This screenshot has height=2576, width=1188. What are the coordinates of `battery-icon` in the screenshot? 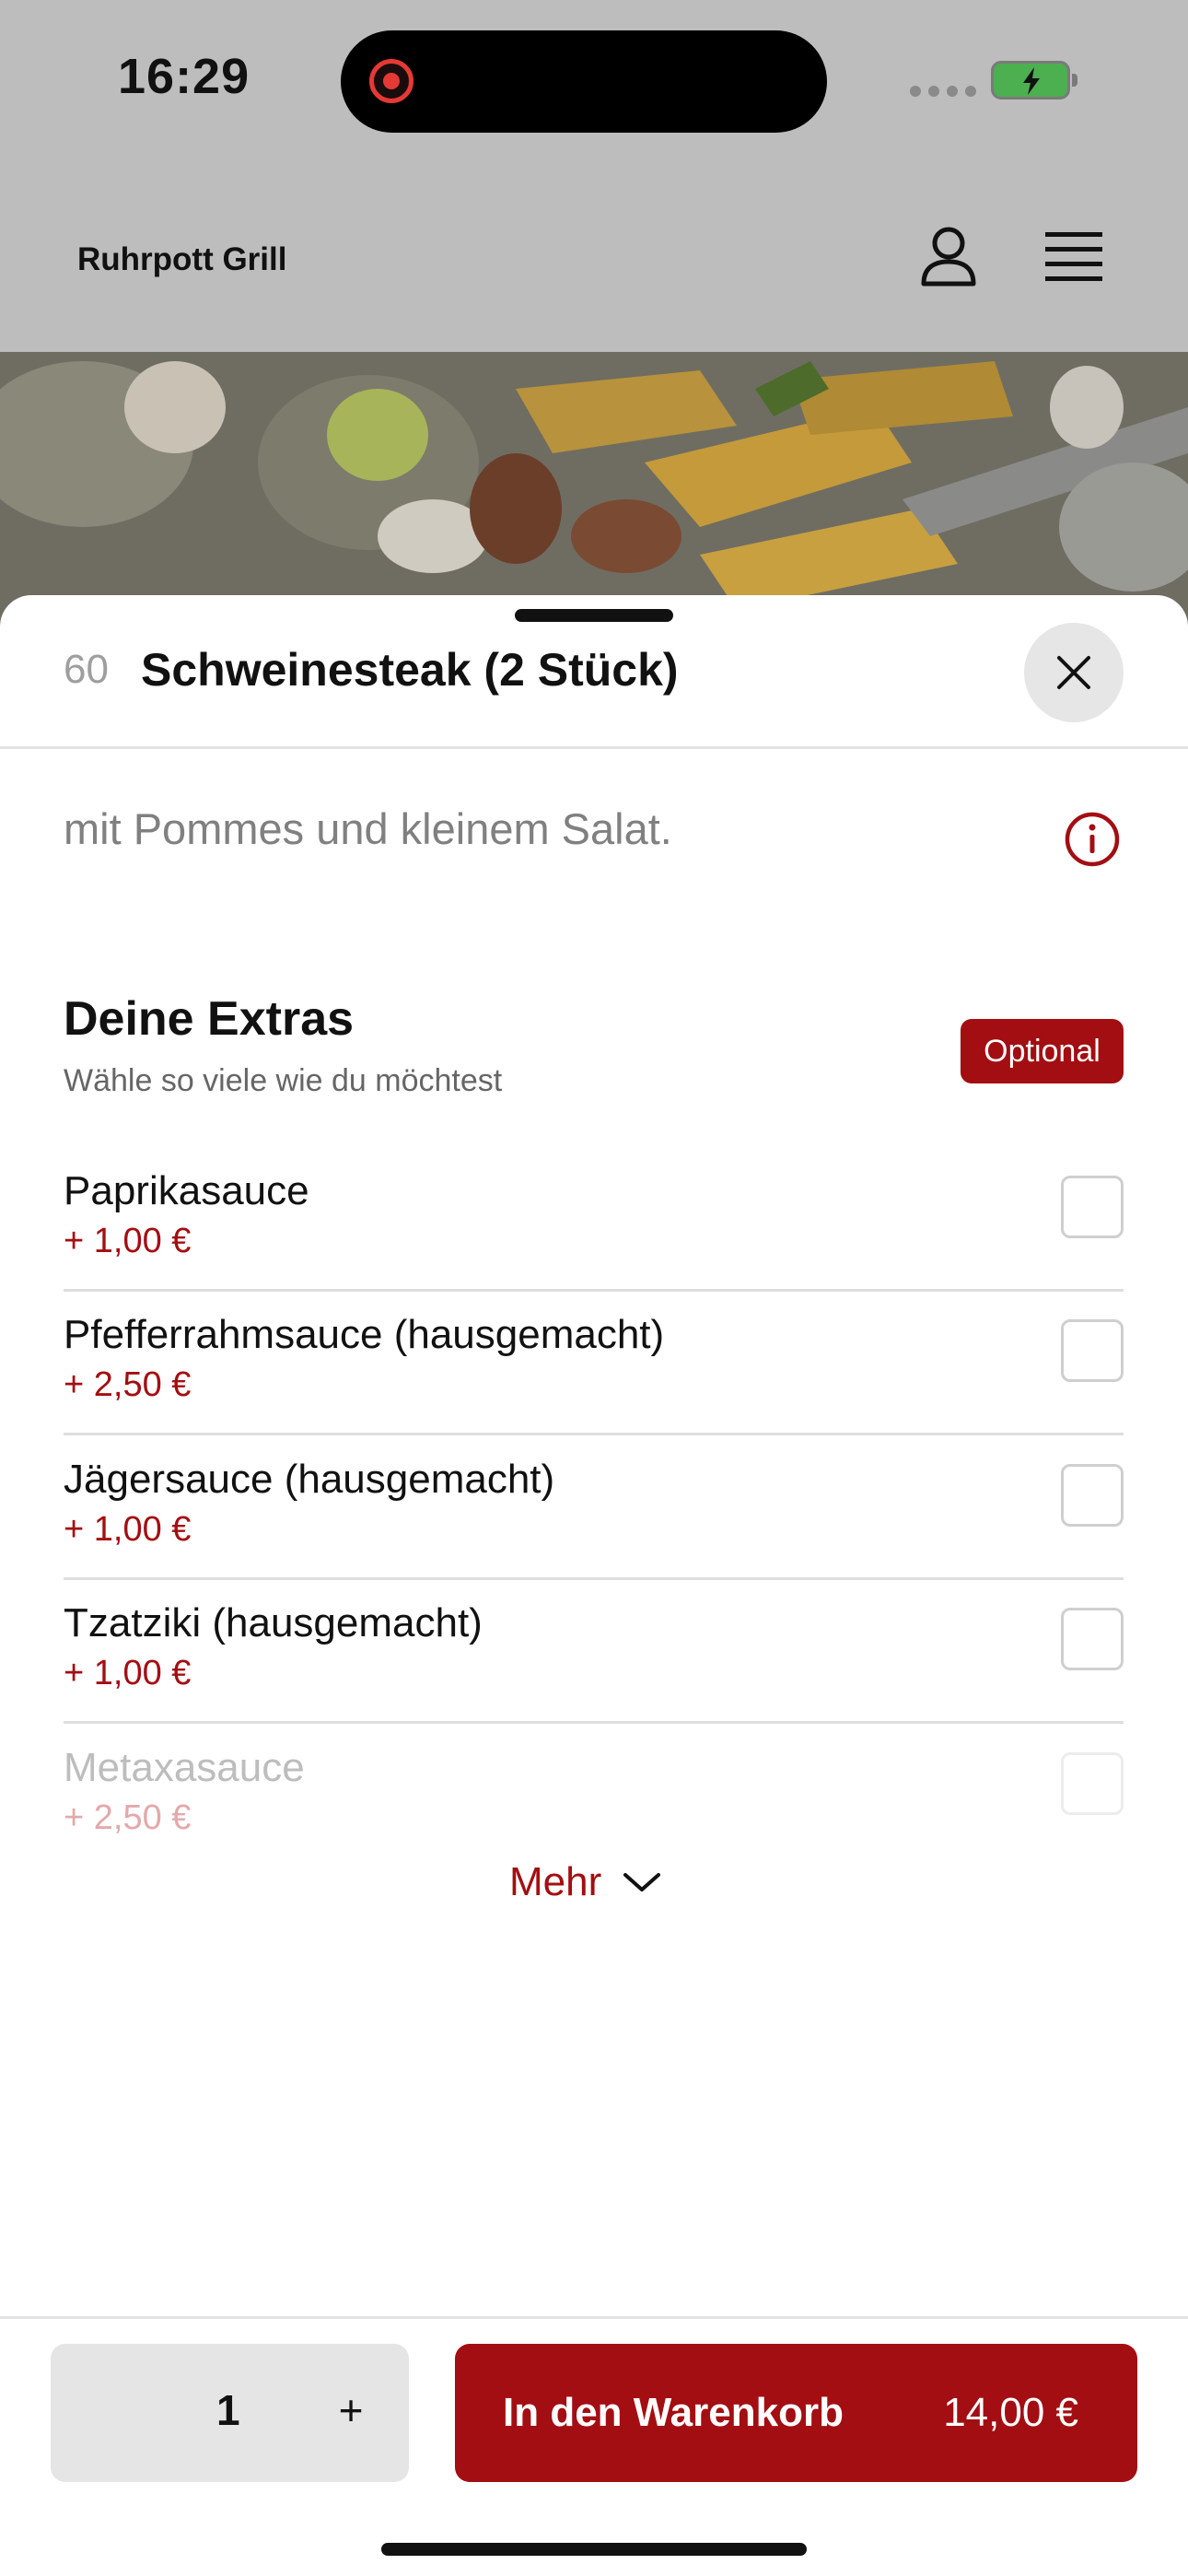 It's located at (1034, 80).